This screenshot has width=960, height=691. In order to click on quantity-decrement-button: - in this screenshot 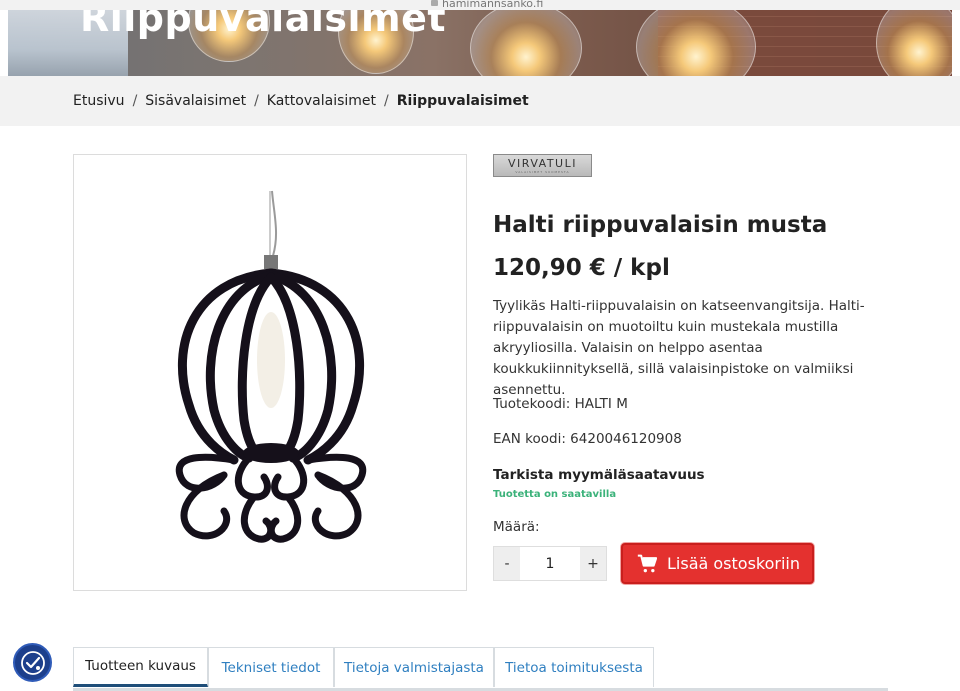, I will do `click(507, 563)`.